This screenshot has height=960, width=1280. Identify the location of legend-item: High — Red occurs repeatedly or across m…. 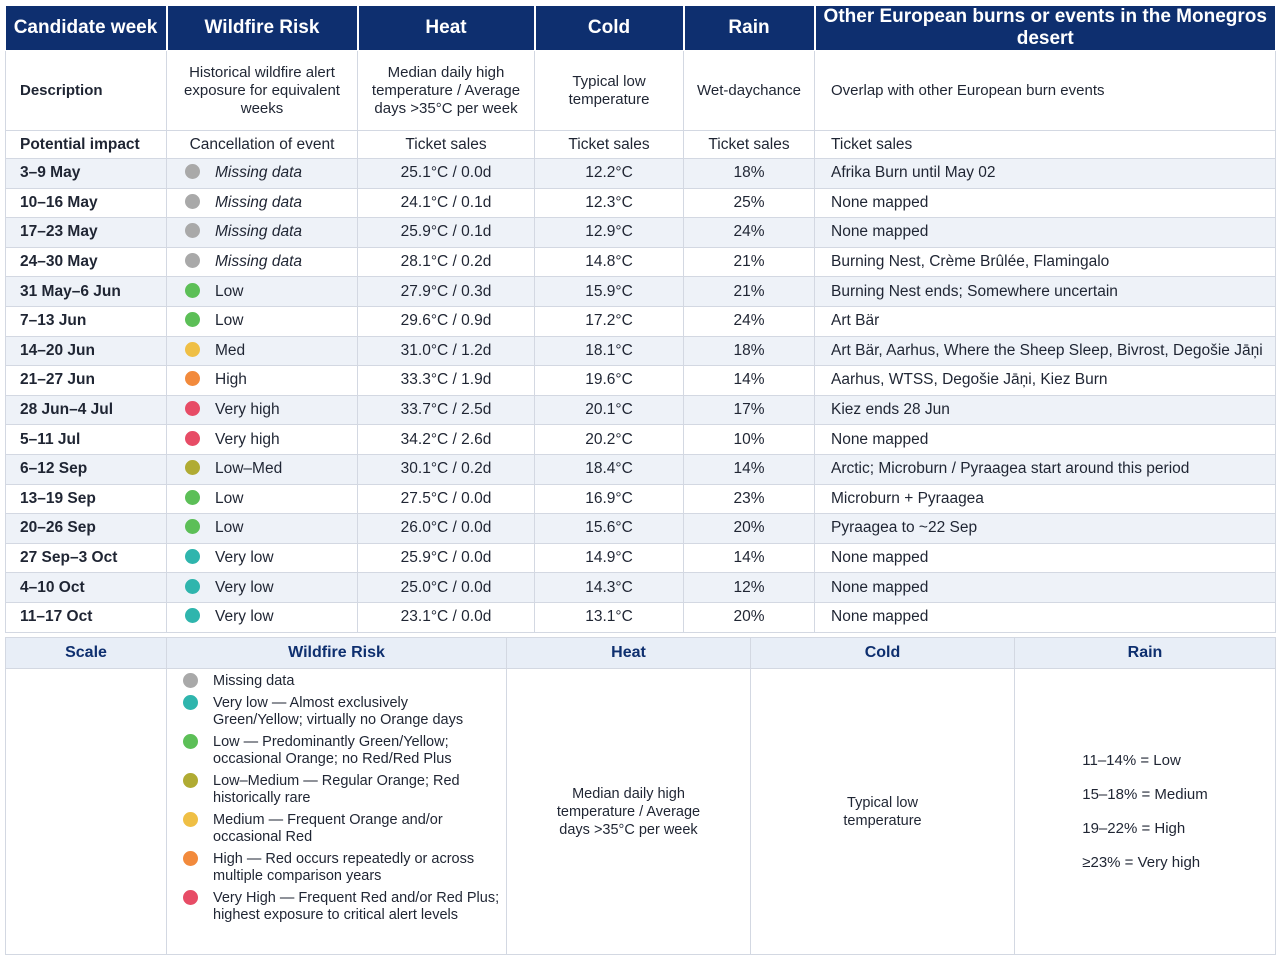
(337, 868).